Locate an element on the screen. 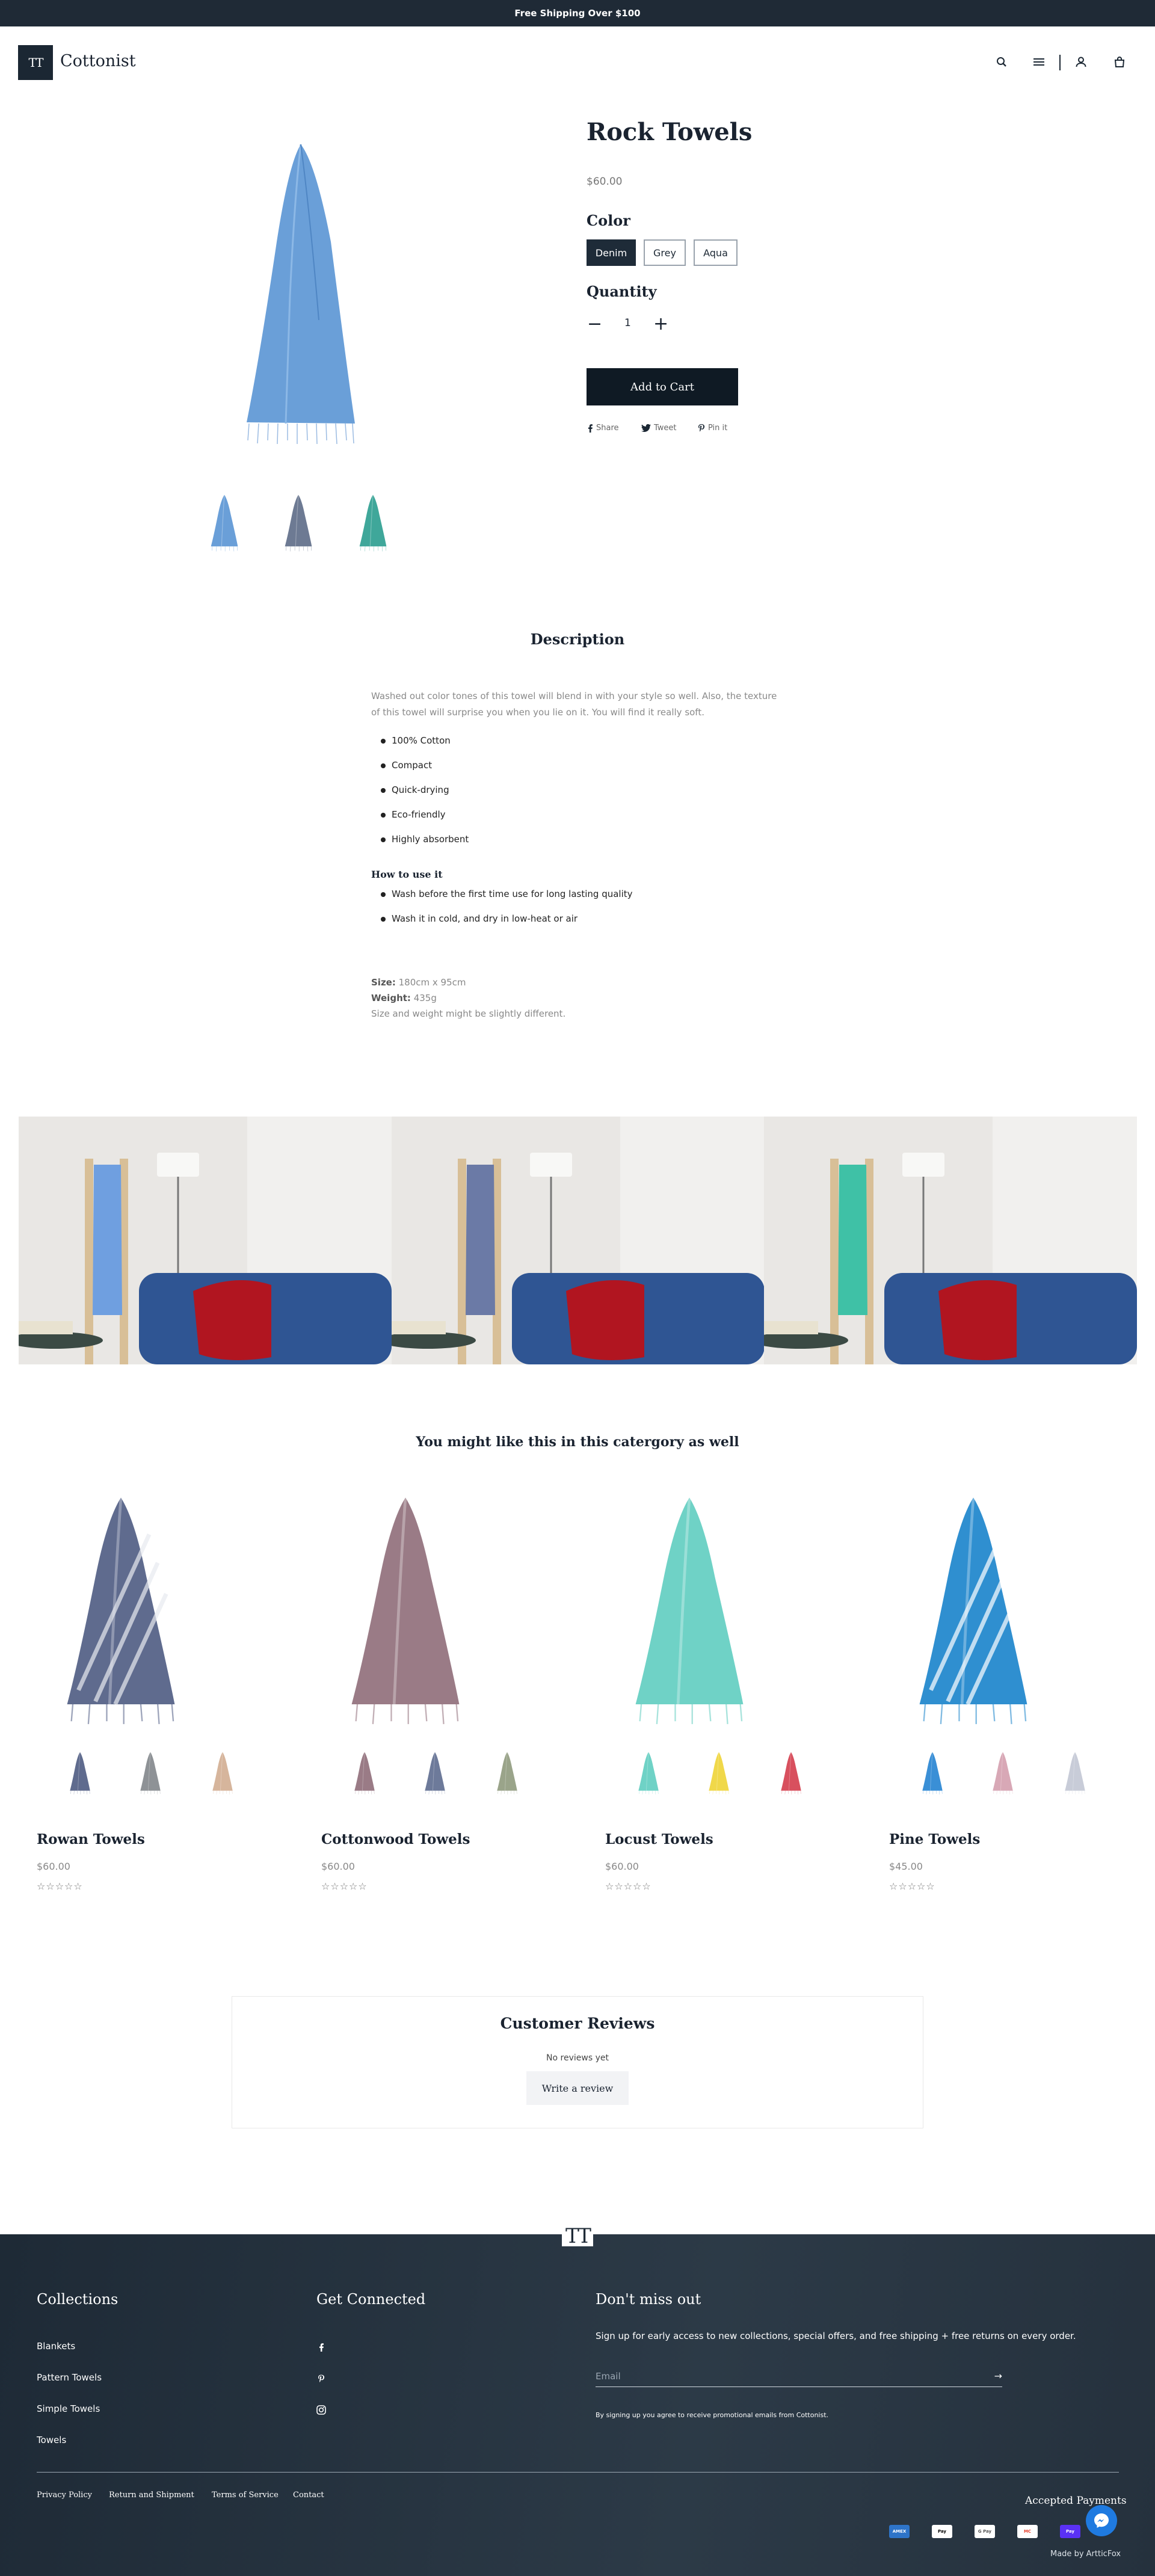 This screenshot has width=1155, height=2576. weight-label: Weight: is located at coordinates (391, 998).